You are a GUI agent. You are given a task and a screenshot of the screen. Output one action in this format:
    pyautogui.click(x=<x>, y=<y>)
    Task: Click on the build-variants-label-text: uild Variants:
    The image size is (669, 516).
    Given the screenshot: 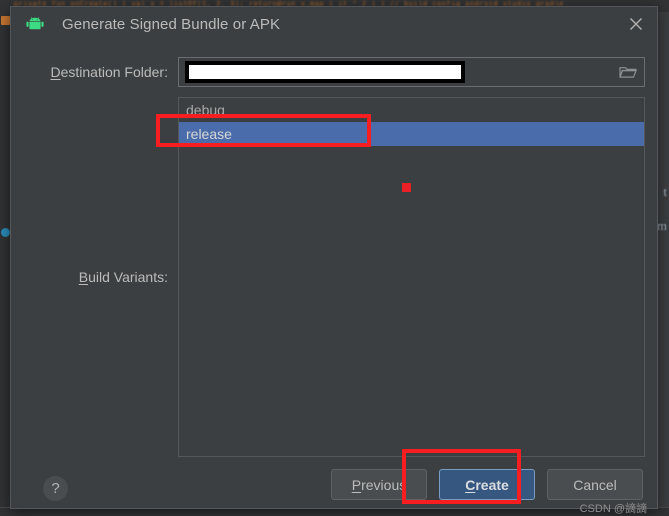 What is the action you would take?
    pyautogui.click(x=128, y=277)
    